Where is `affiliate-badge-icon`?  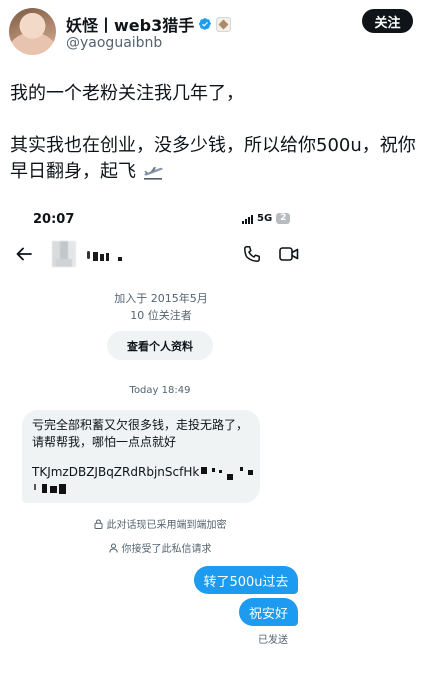
affiliate-badge-icon is located at coordinates (224, 24).